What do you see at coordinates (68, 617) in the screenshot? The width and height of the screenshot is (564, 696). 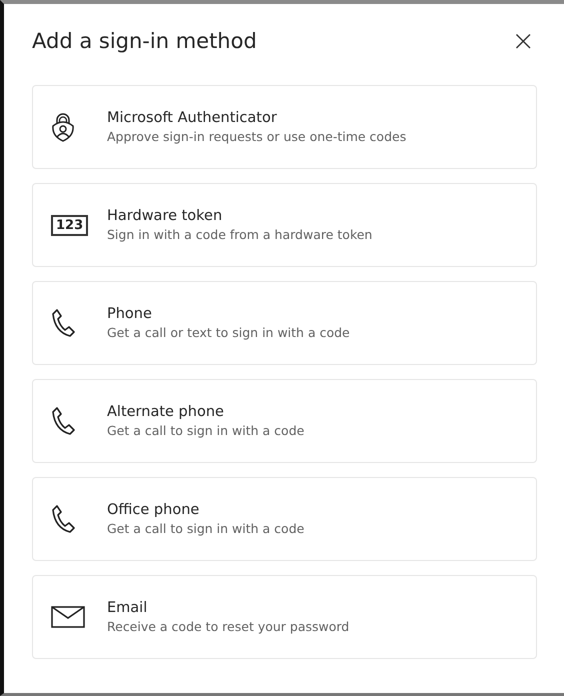 I see `envelope-icon` at bounding box center [68, 617].